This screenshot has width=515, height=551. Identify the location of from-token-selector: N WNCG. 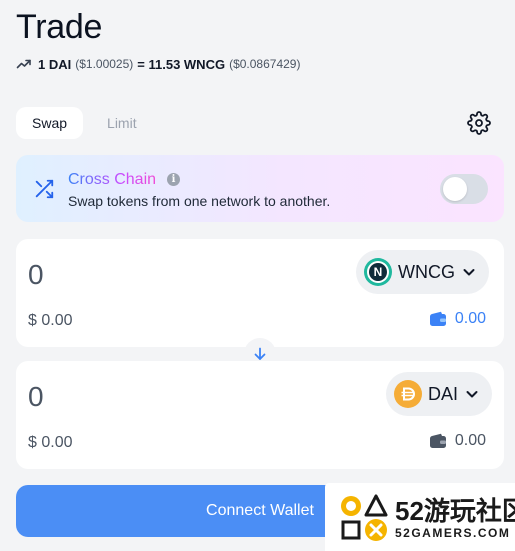
(422, 272).